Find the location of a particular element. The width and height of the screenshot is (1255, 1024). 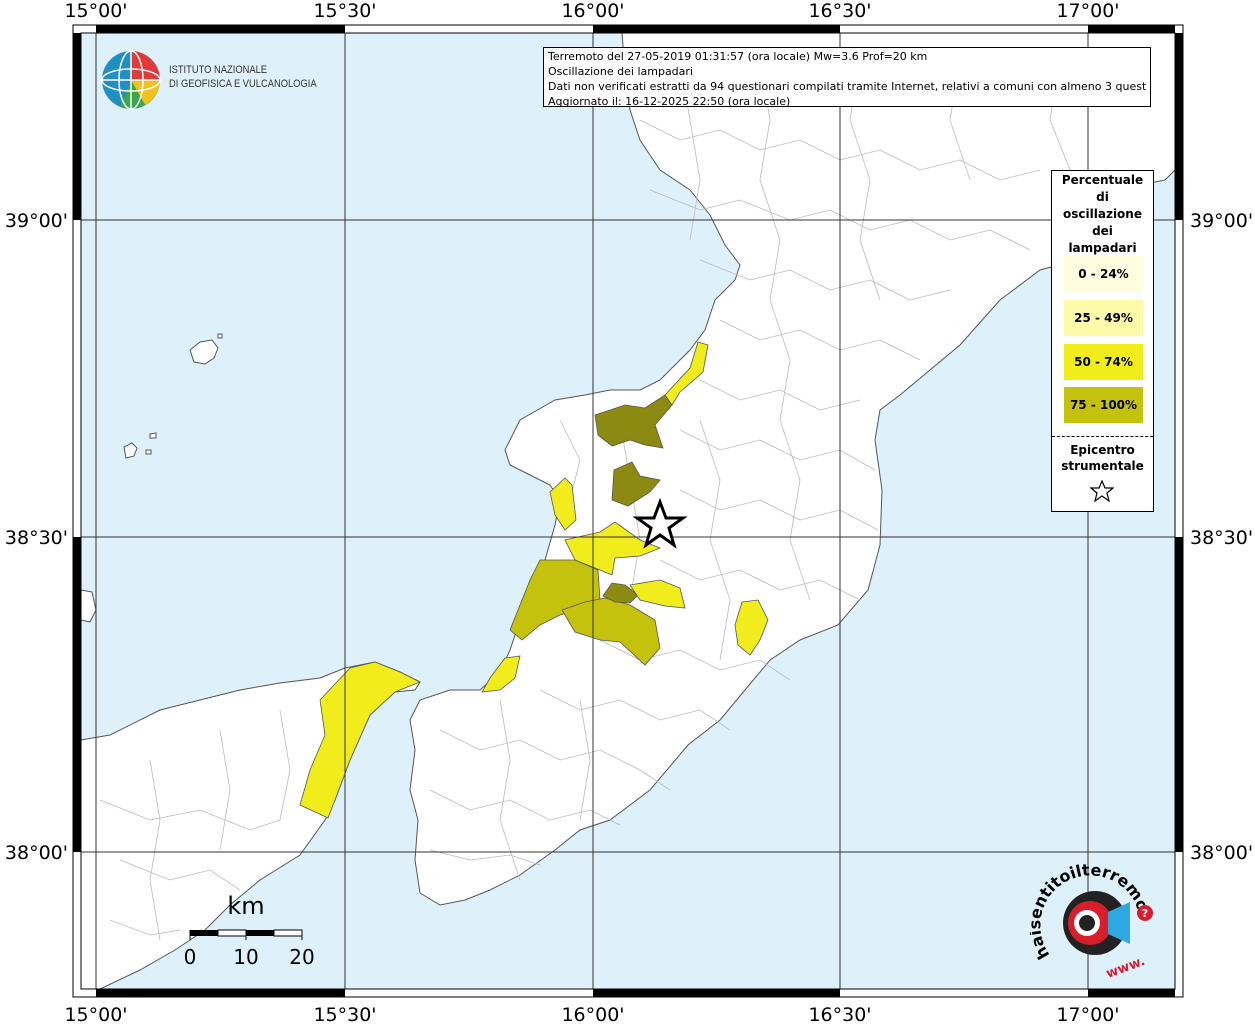

lat-tick-left-0: 39°00' is located at coordinates (36, 221).